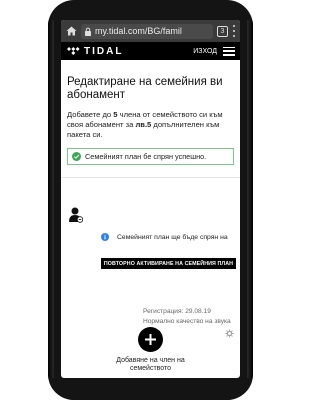 The height and width of the screenshot is (400, 320). Describe the element at coordinates (187, 321) in the screenshot. I see `sound-quality: Нормално качество на звука` at that location.